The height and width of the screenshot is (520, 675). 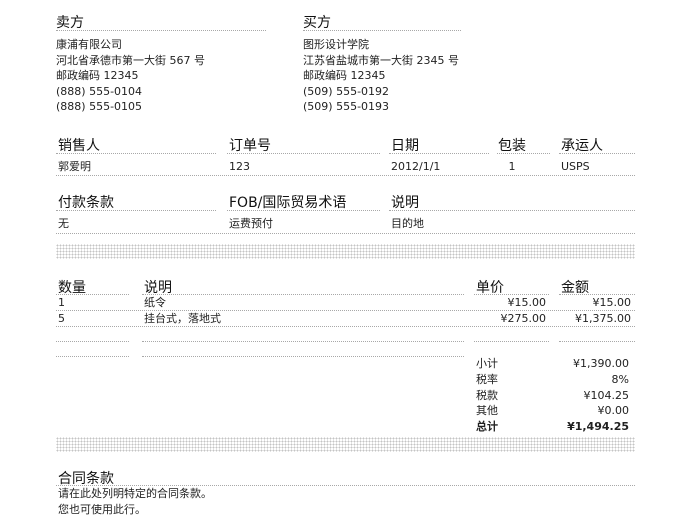 I want to click on other-value: ¥0.00, so click(x=613, y=410).